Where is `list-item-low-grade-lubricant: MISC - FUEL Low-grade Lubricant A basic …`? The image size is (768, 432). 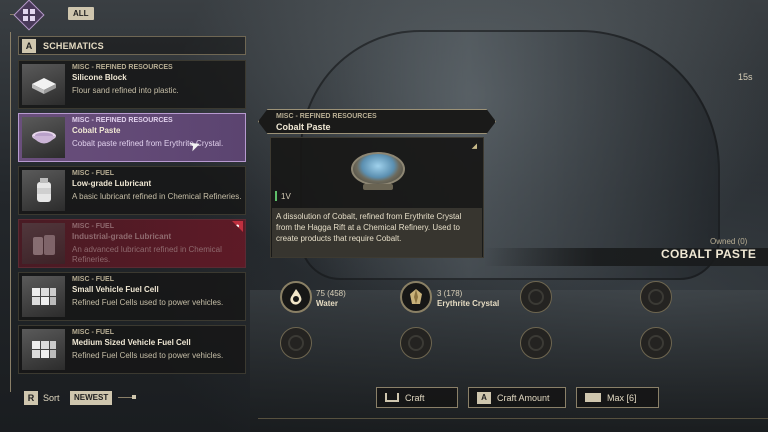
list-item-low-grade-lubricant: MISC - FUEL Low-grade Lubricant A basic … is located at coordinates (132, 190).